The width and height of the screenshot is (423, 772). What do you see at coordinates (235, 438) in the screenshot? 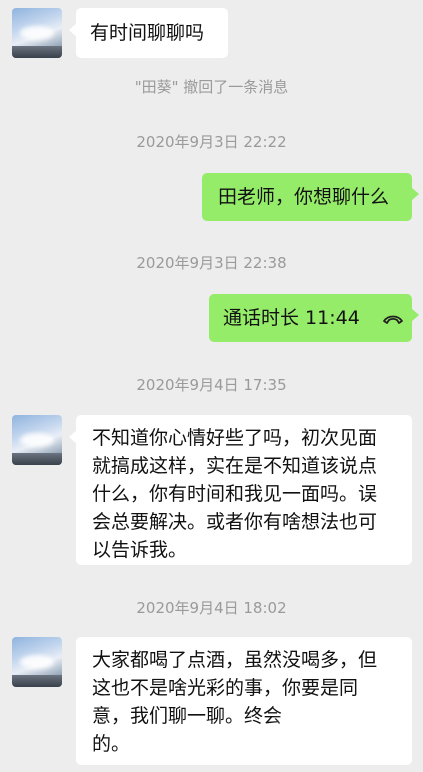
I see `message-line: 不知道你心情好些了吗，初次见面` at bounding box center [235, 438].